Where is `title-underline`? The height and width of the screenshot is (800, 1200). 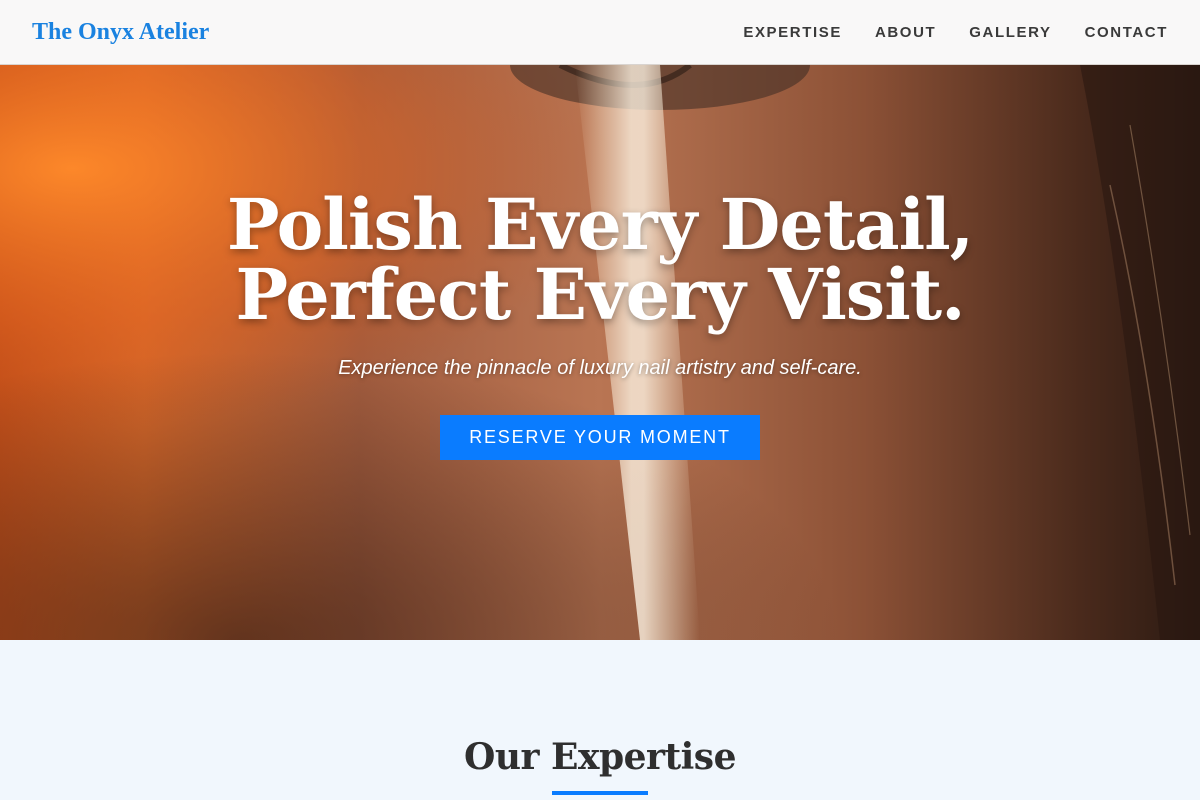
title-underline is located at coordinates (600, 793).